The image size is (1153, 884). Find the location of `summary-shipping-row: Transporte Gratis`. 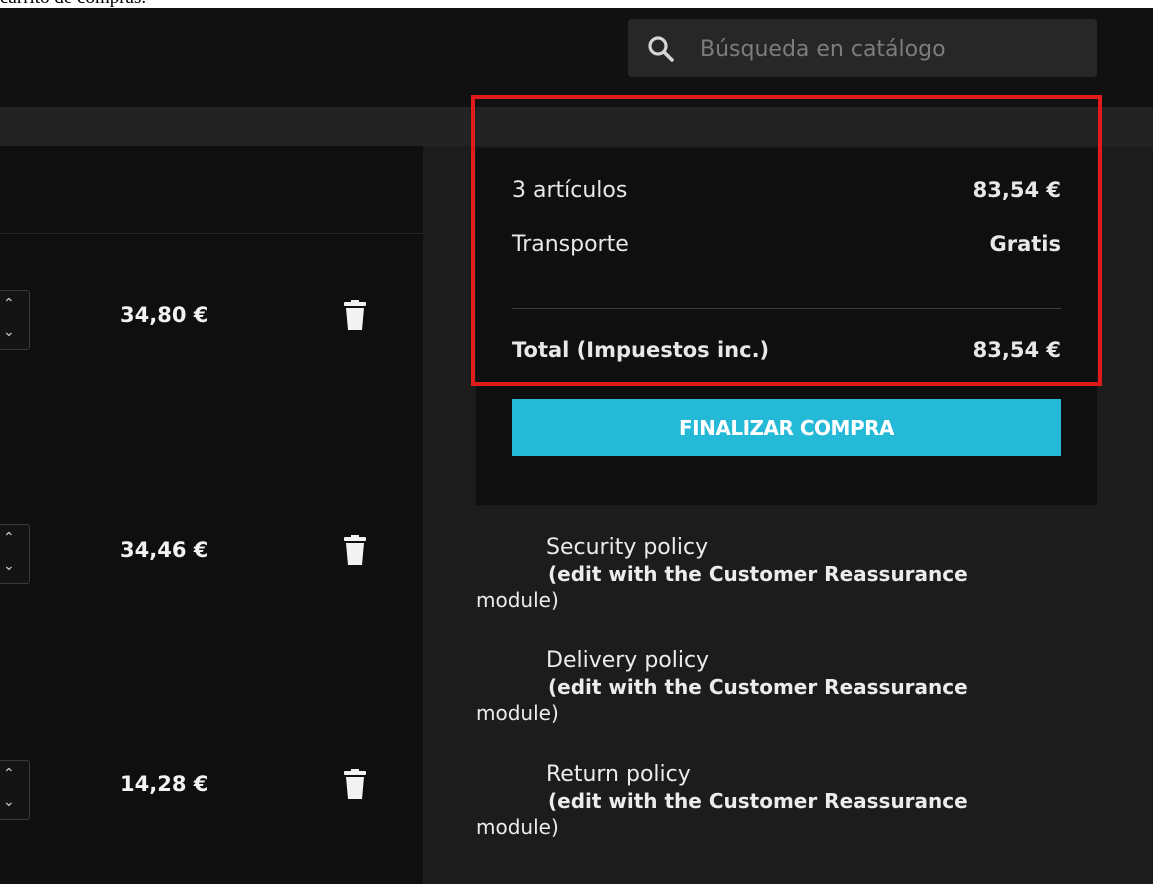

summary-shipping-row: Transporte Gratis is located at coordinates (786, 244).